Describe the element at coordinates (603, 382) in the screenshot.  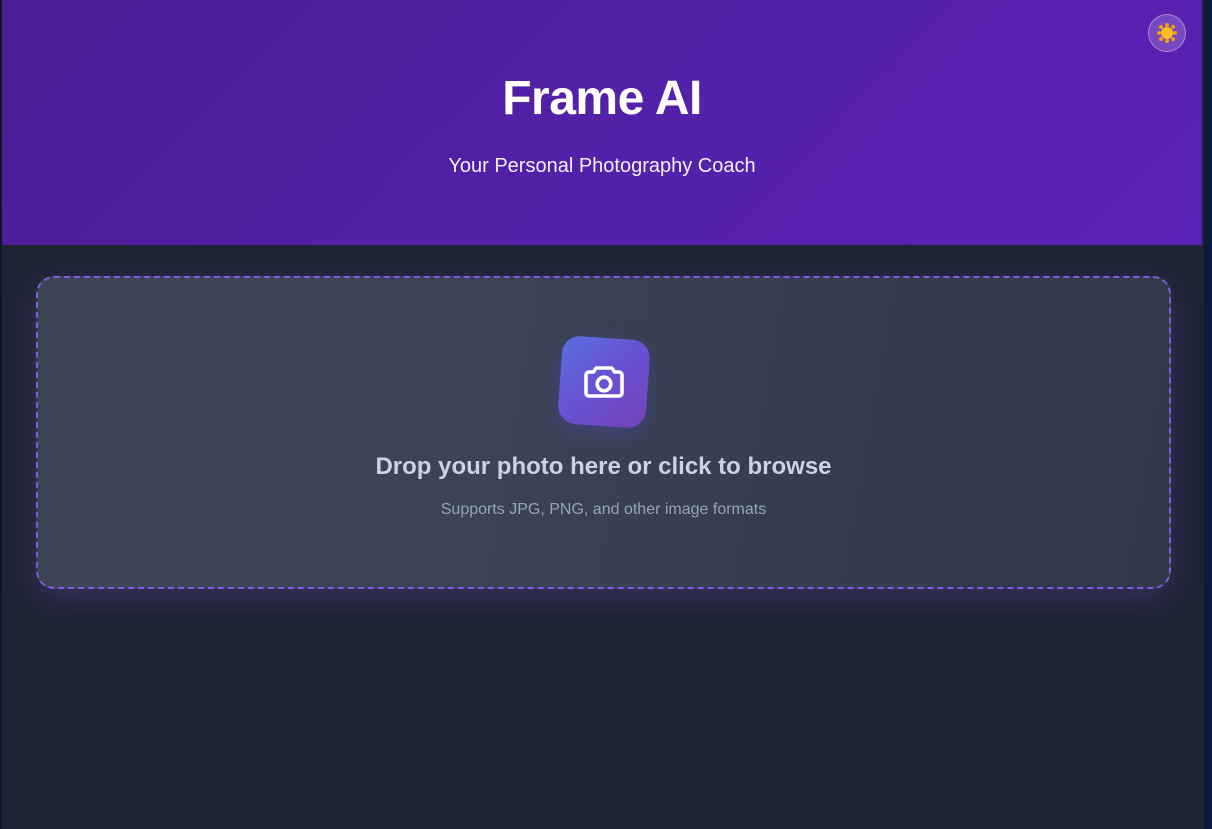
I see `camera-icon` at that location.